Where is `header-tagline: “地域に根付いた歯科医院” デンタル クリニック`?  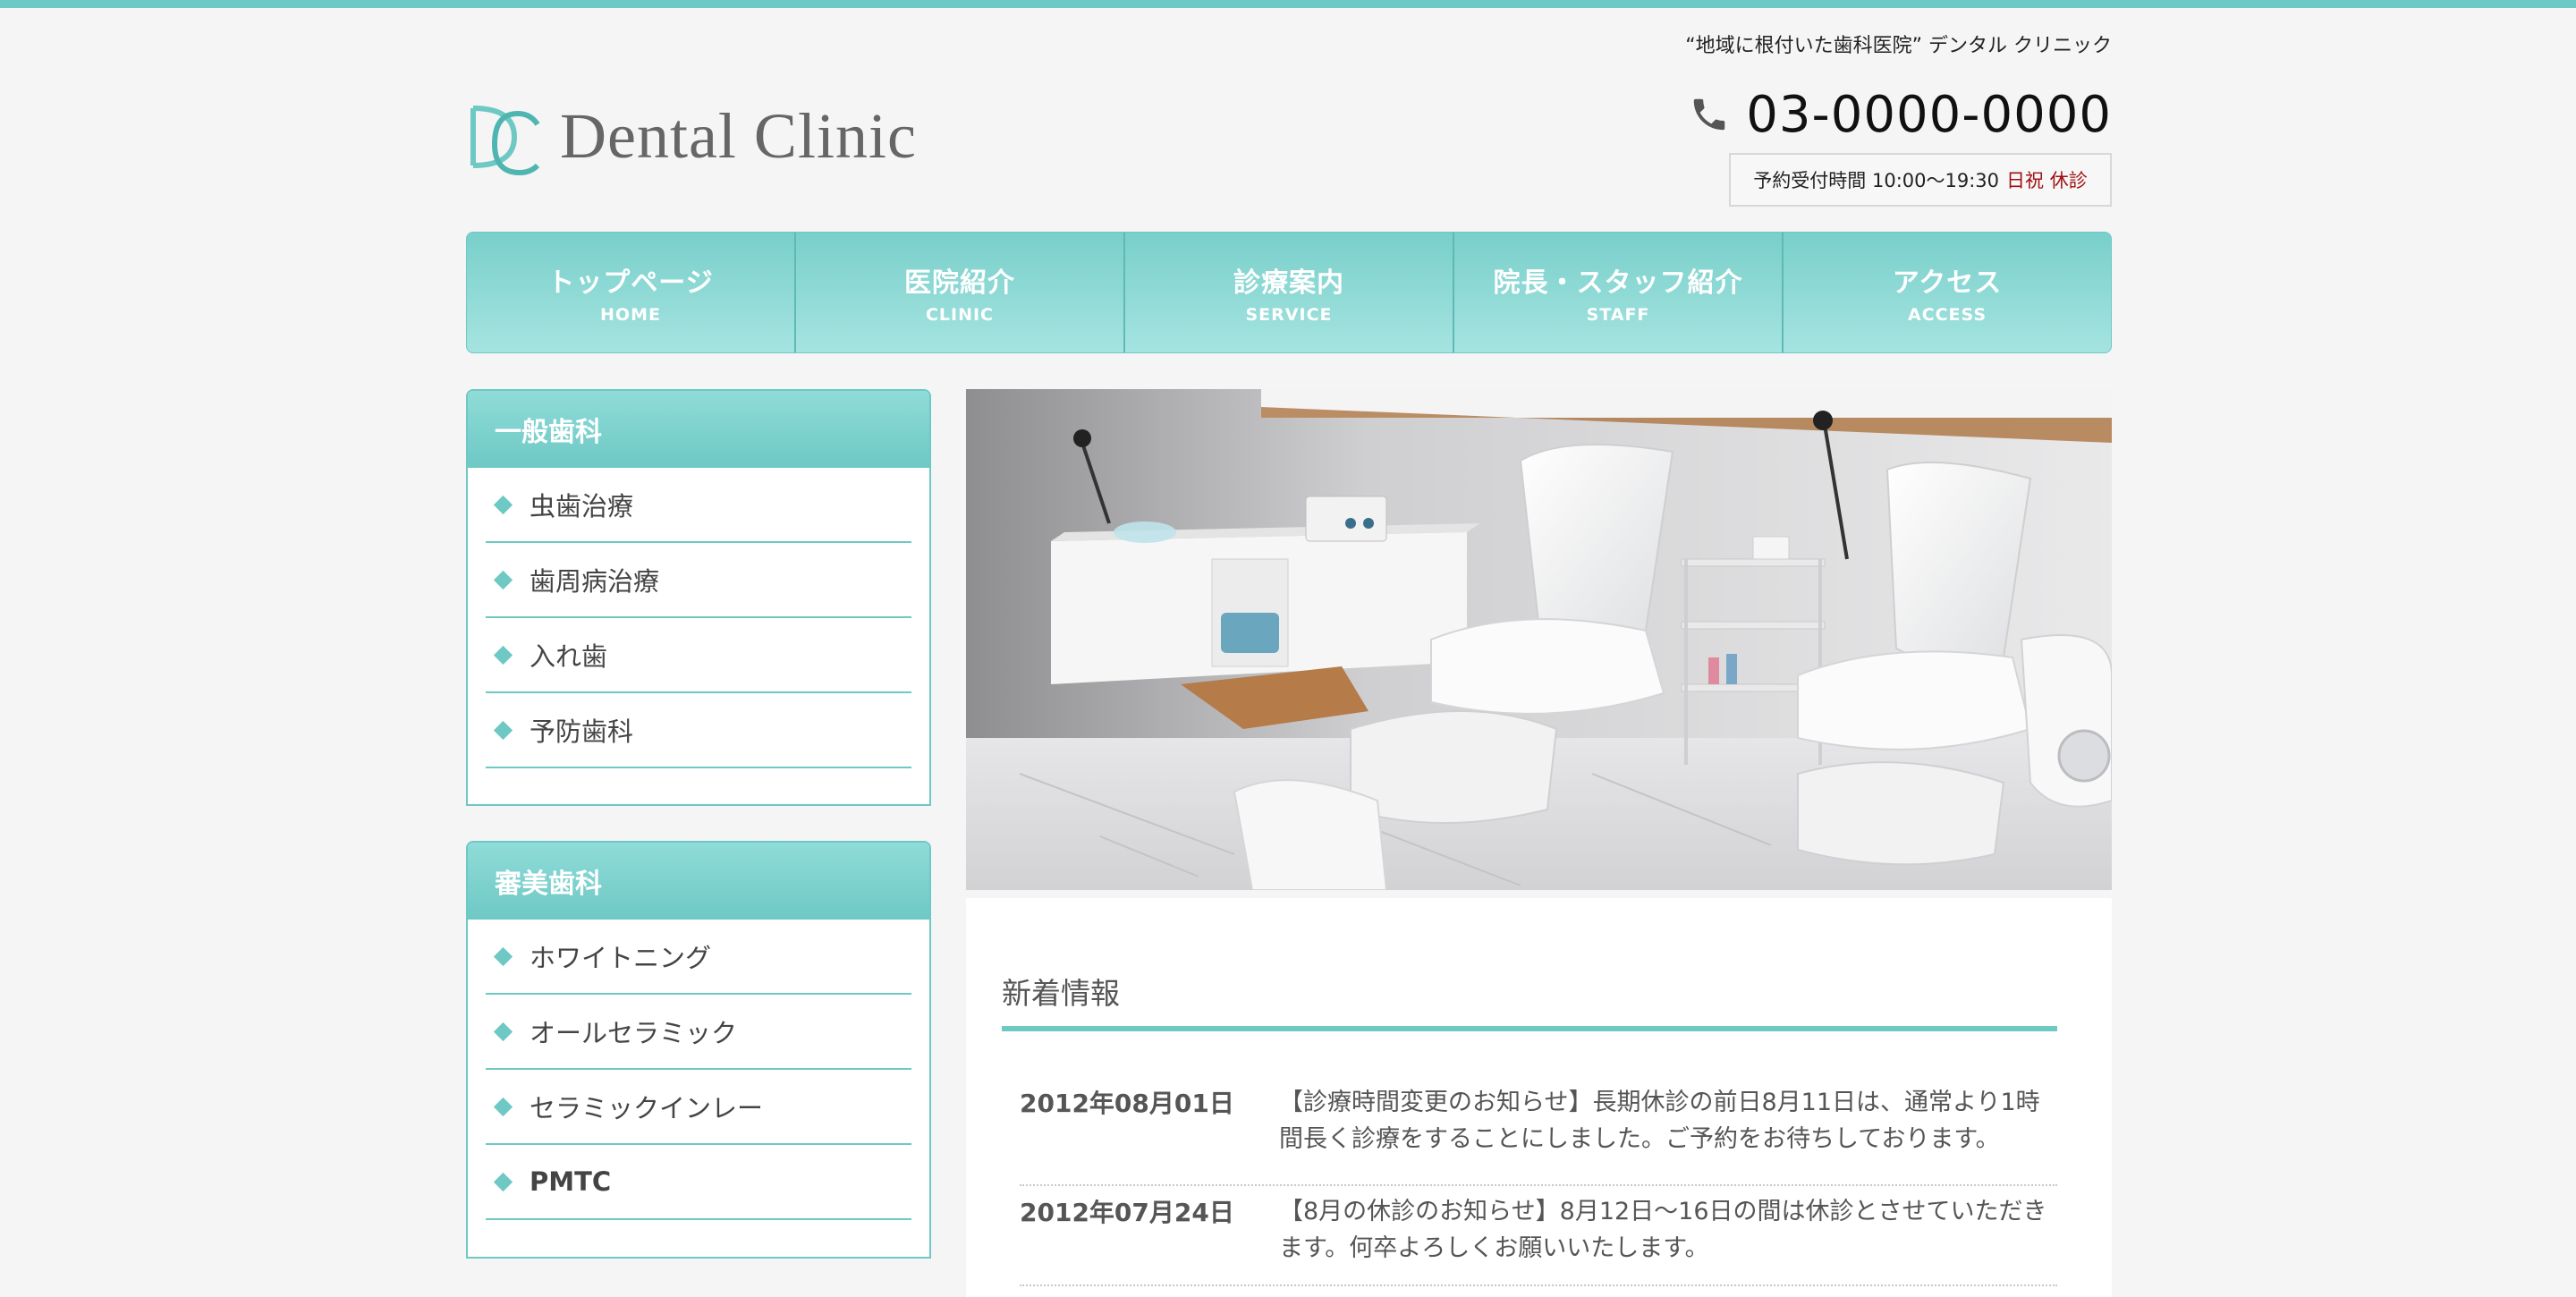
header-tagline: “地域に根付いた歯科医院” デンタル クリニック is located at coordinates (1898, 46).